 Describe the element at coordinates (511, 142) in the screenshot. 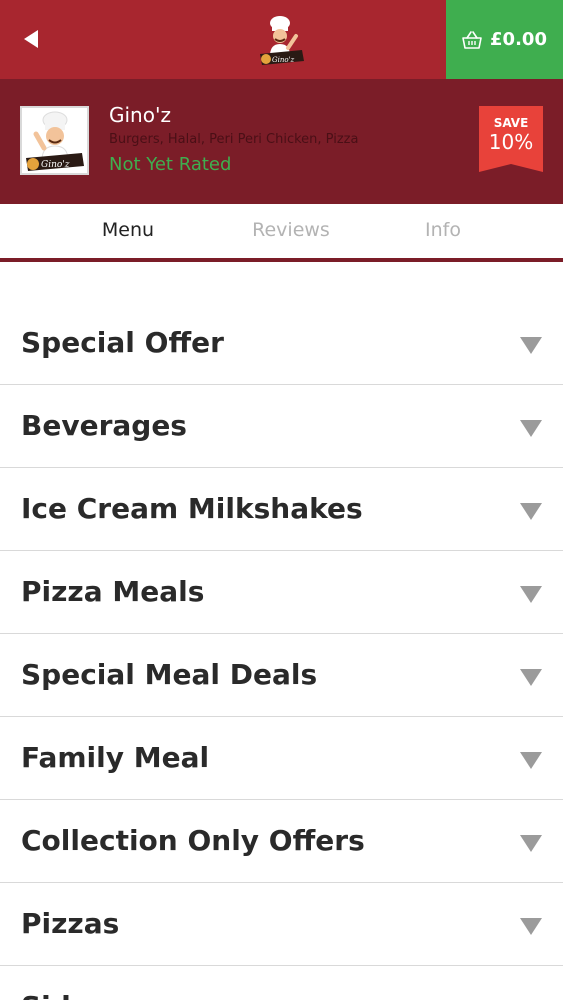

I see `discount-value: 10%` at that location.